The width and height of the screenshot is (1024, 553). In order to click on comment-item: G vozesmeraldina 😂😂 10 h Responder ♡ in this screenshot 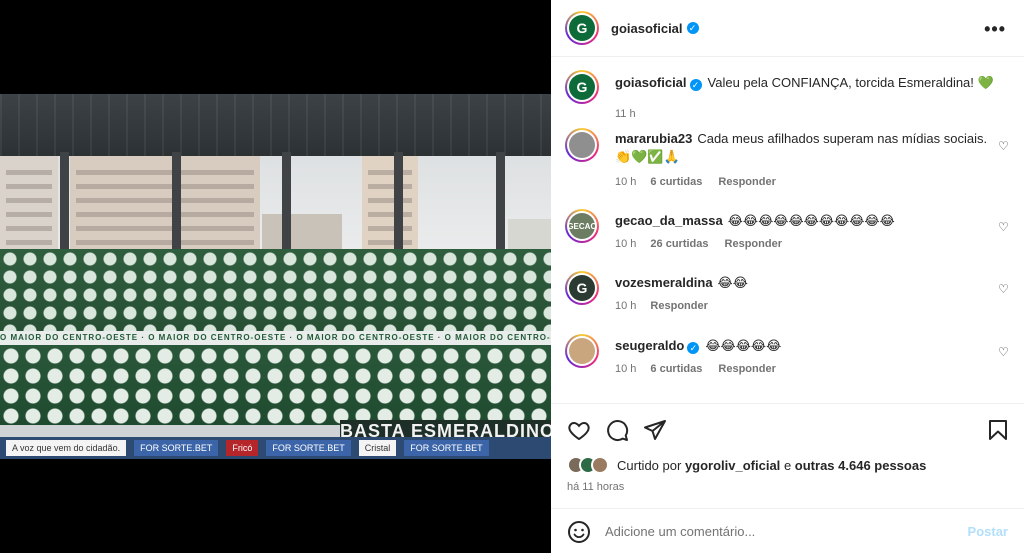, I will do `click(787, 291)`.